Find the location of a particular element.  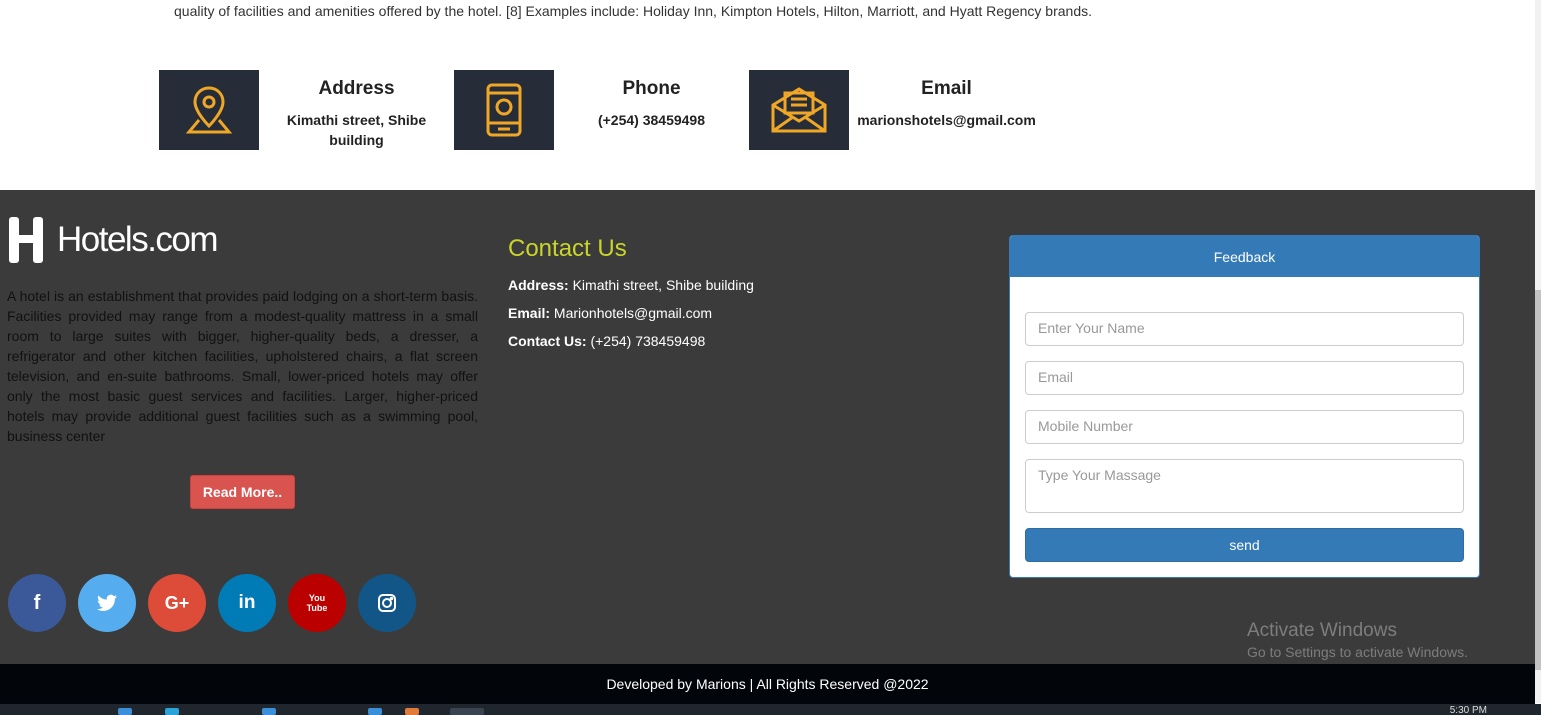

social-links: f G+ in You Tube is located at coordinates (218, 603).